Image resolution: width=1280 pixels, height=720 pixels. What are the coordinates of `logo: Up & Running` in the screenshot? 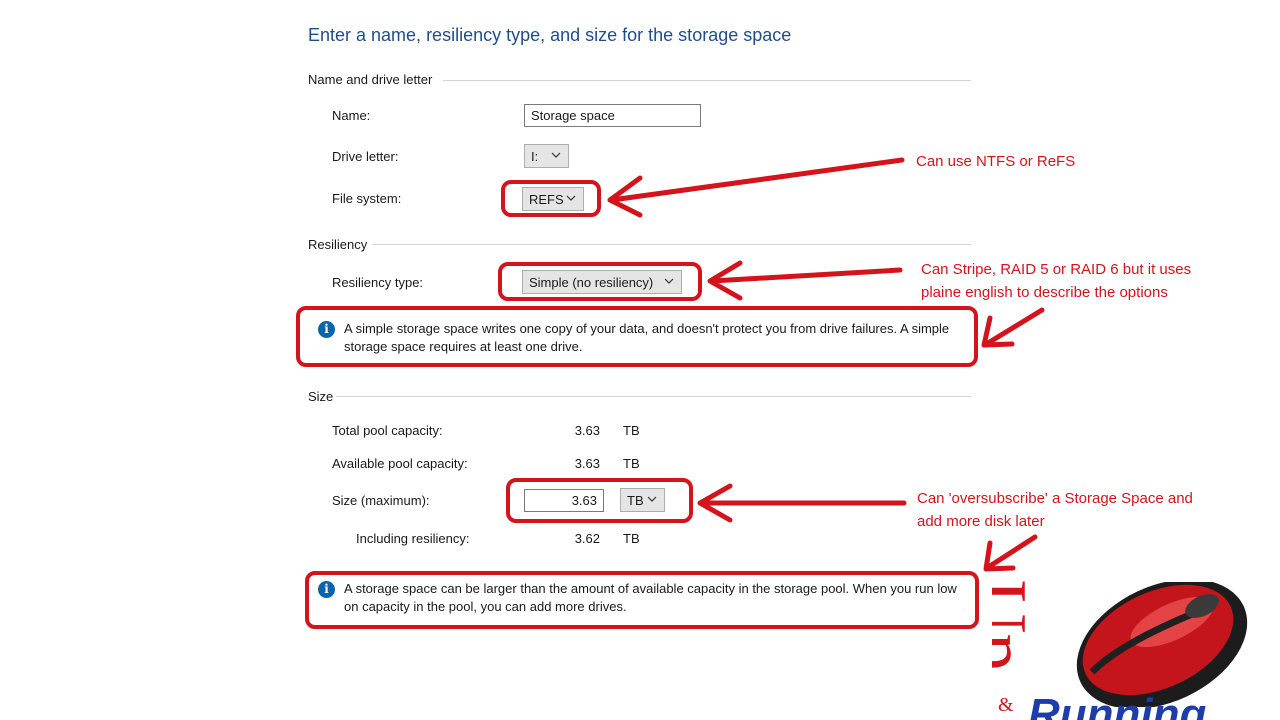 It's located at (1136, 650).